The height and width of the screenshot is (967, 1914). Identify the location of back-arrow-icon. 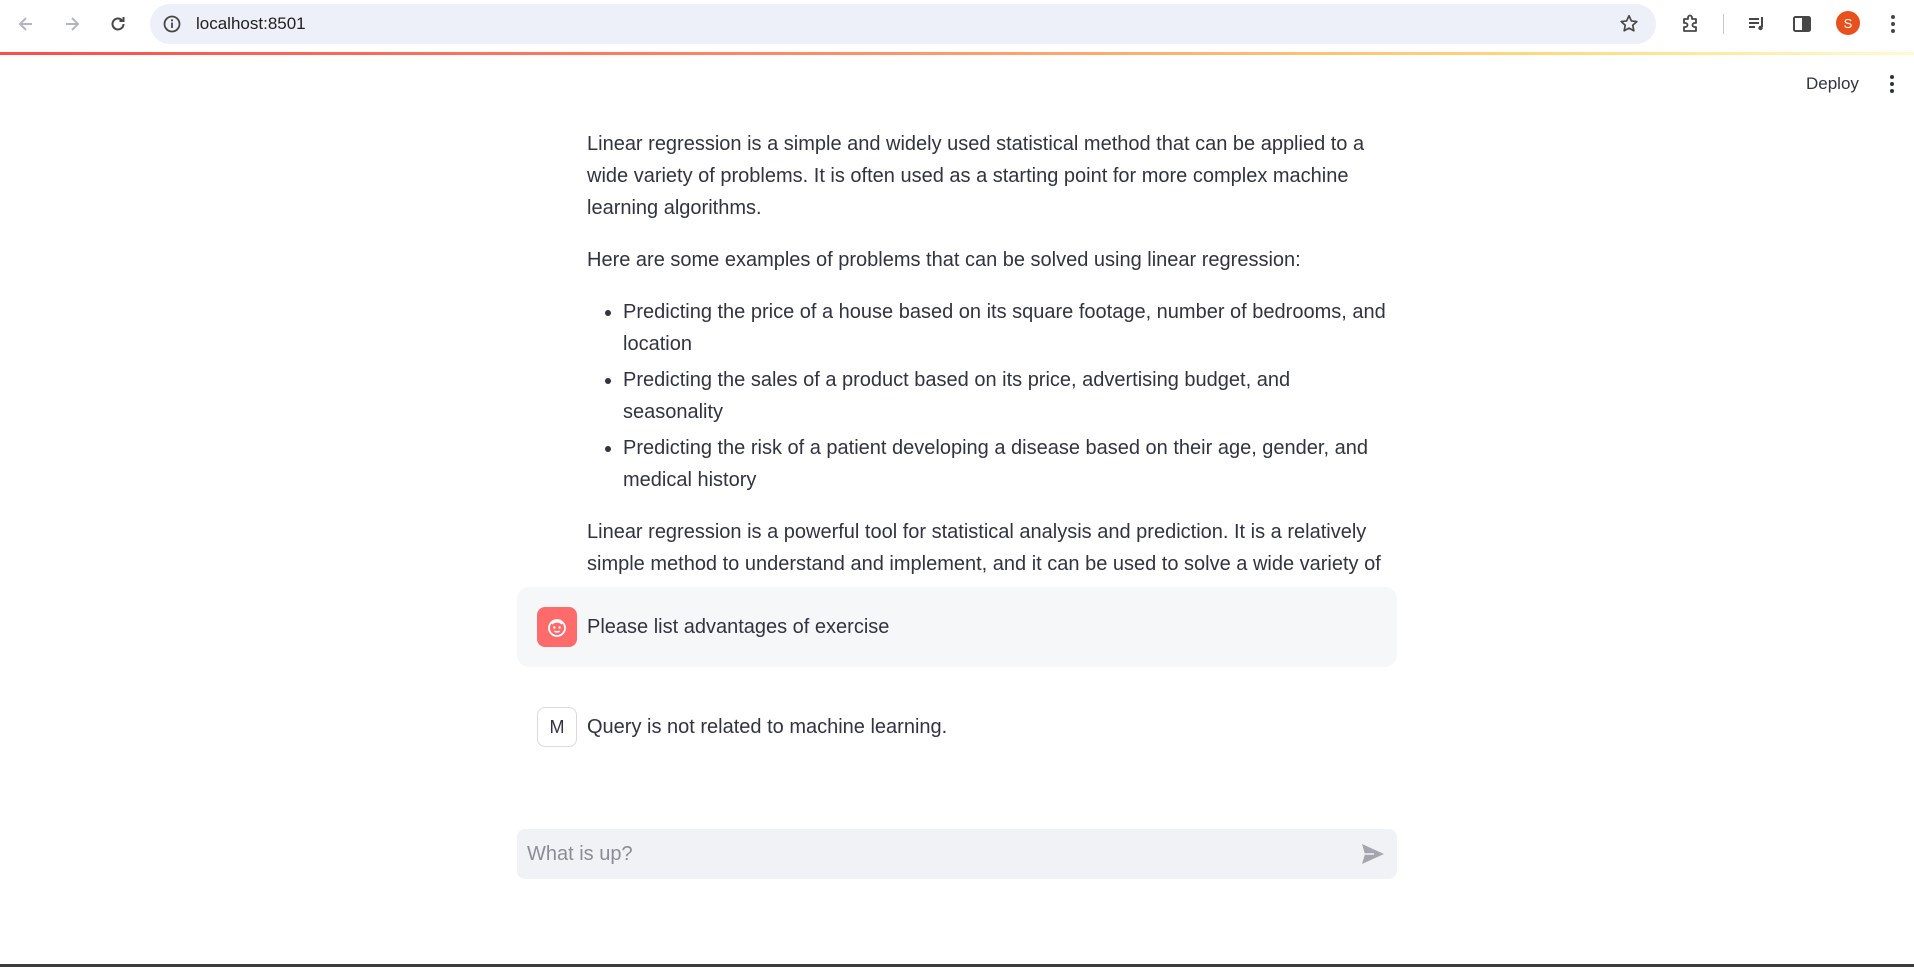
(25, 24).